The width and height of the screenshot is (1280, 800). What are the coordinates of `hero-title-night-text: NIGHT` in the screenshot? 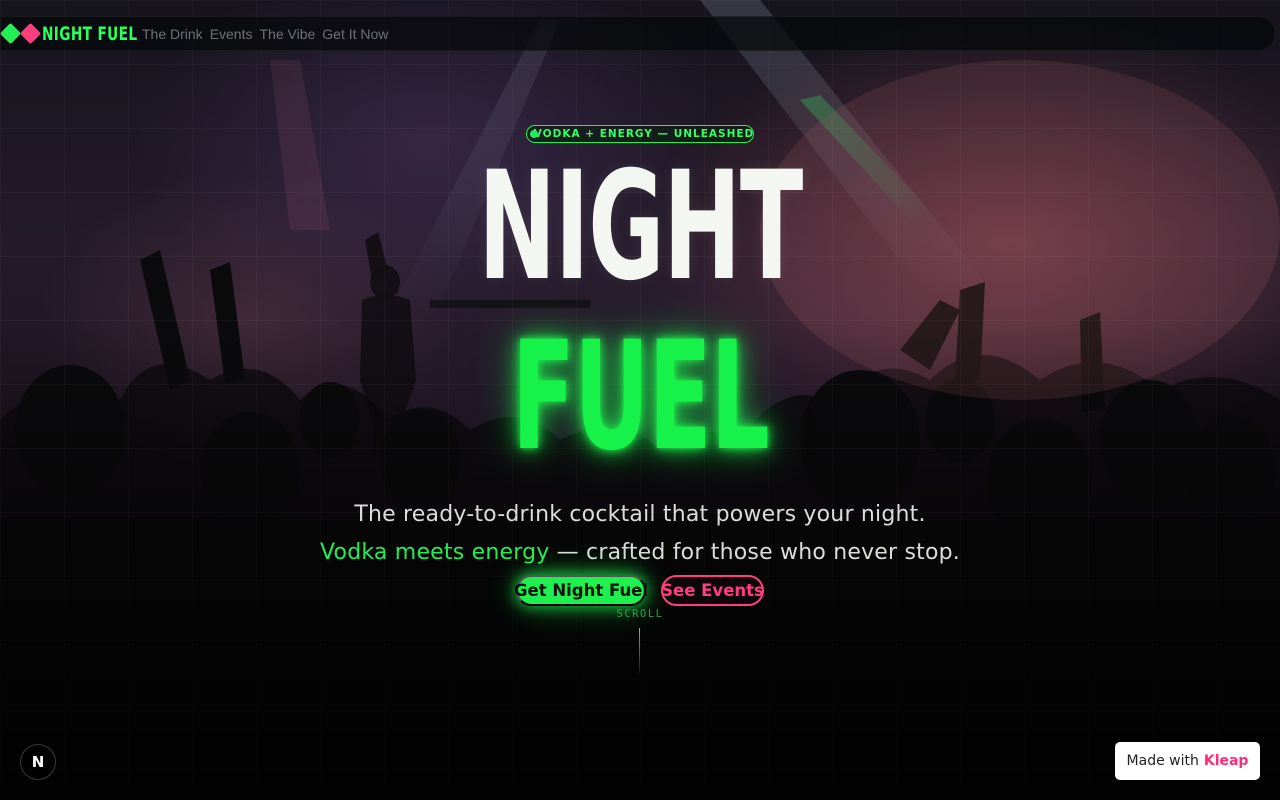 It's located at (640, 227).